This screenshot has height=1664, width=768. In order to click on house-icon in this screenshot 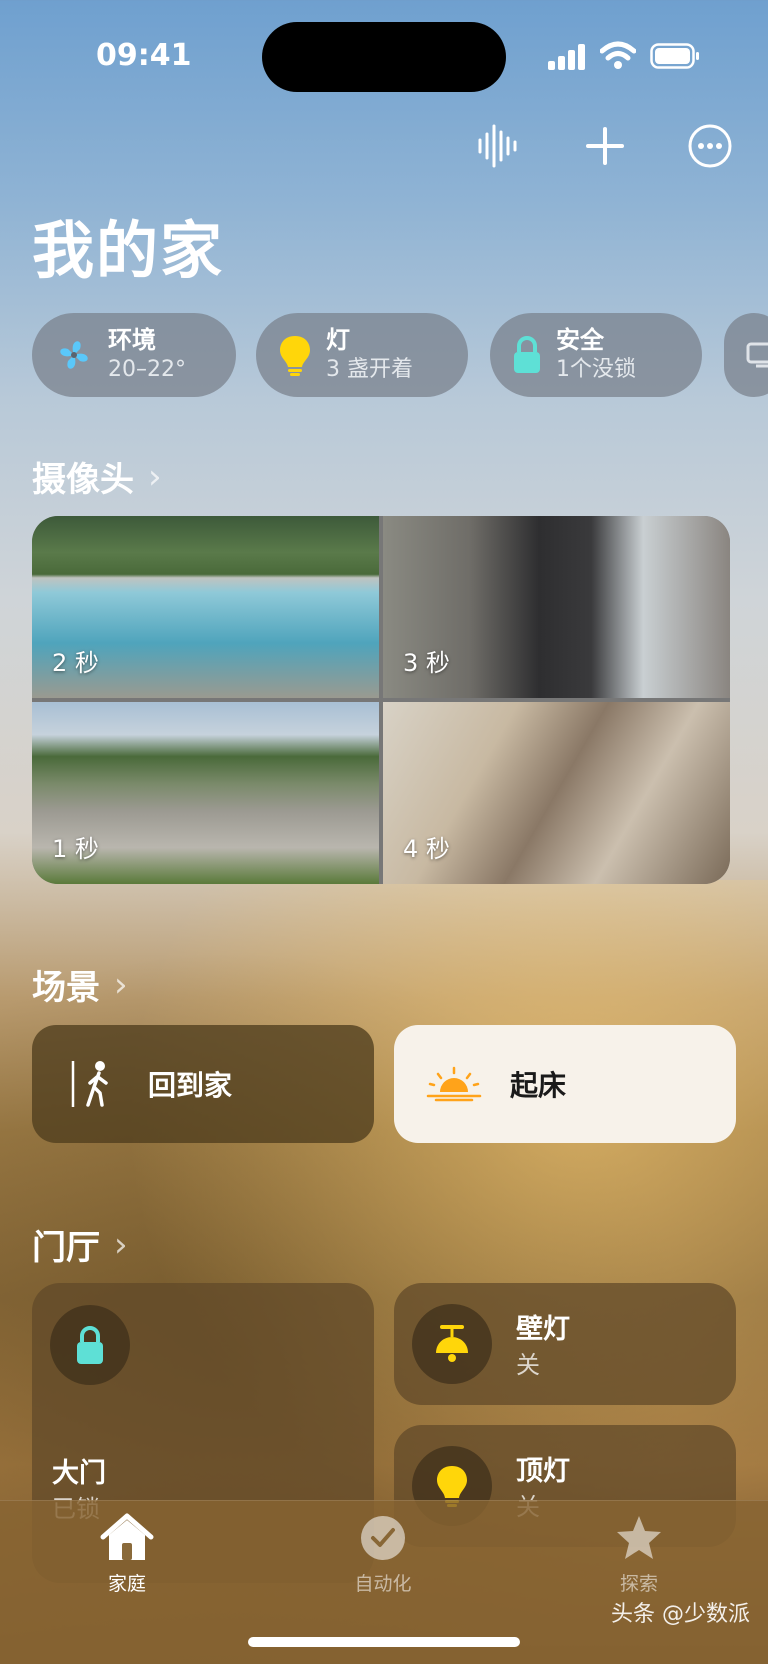, I will do `click(127, 1536)`.